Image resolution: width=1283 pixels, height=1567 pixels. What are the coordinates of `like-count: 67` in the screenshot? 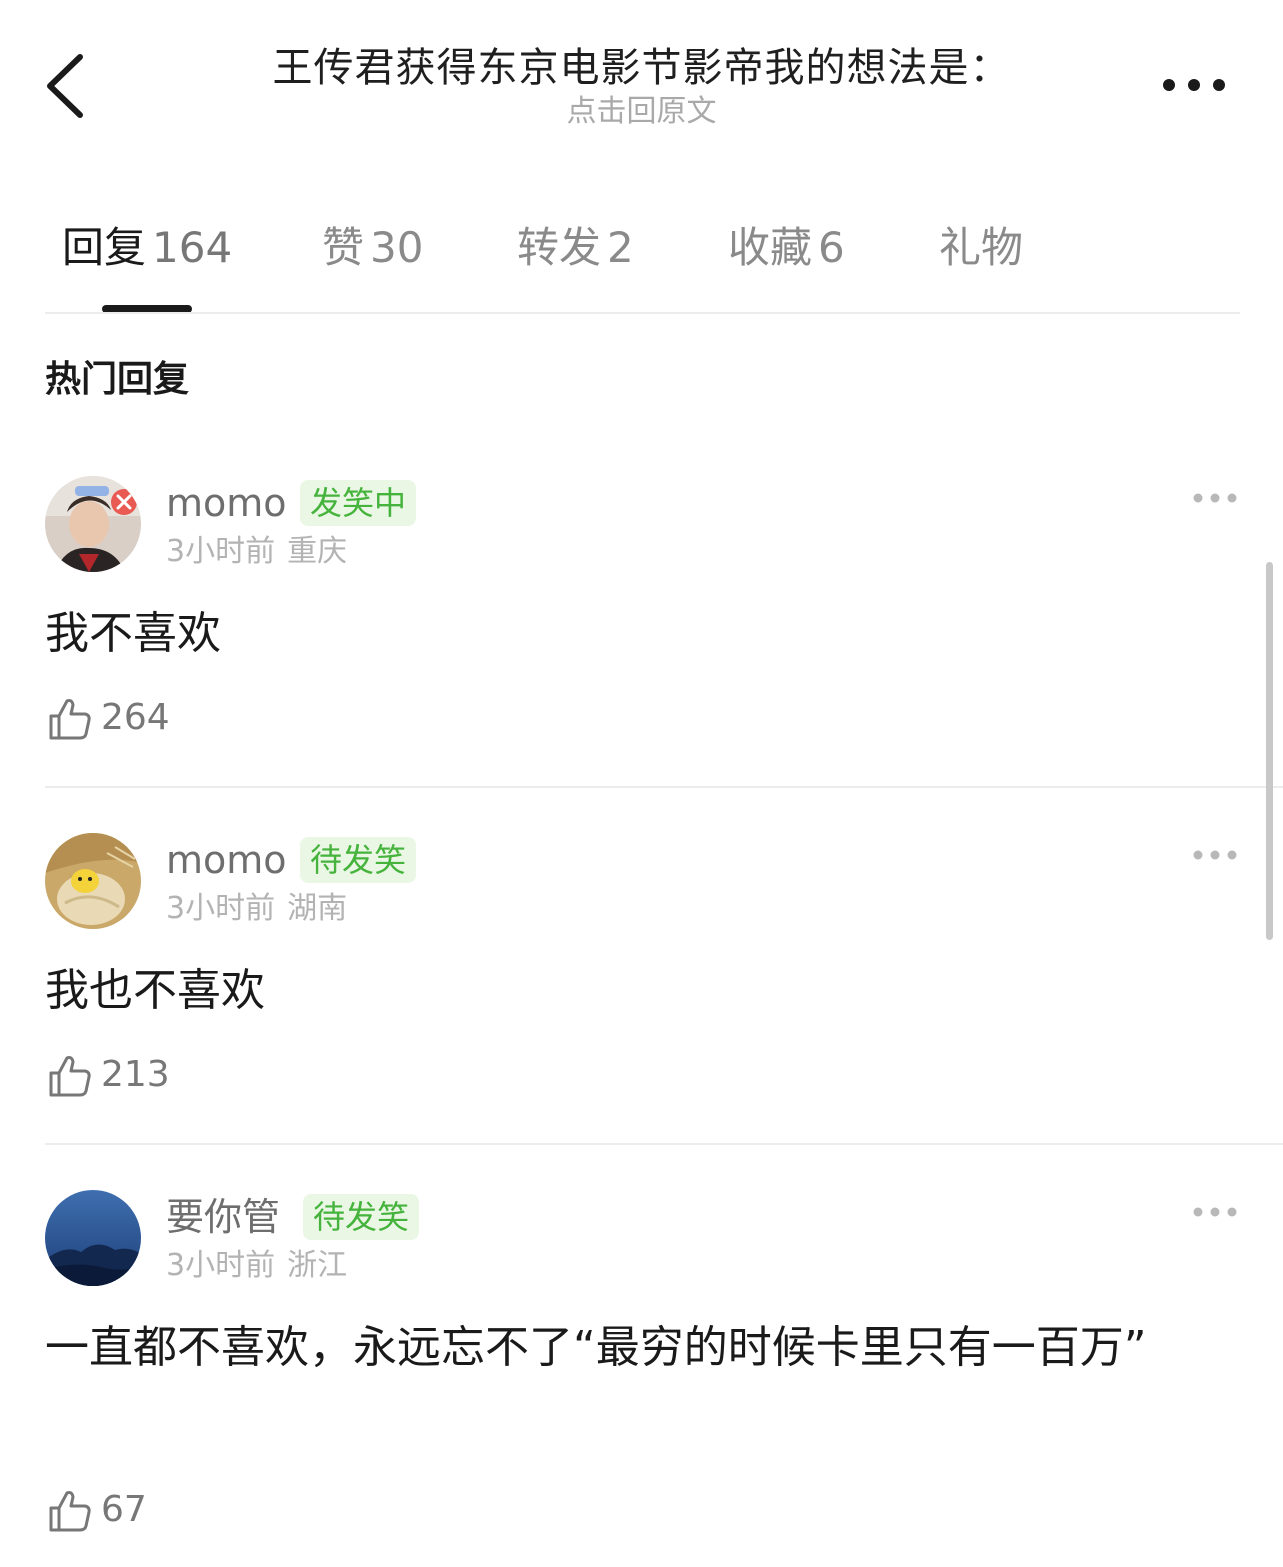 It's located at (124, 1509).